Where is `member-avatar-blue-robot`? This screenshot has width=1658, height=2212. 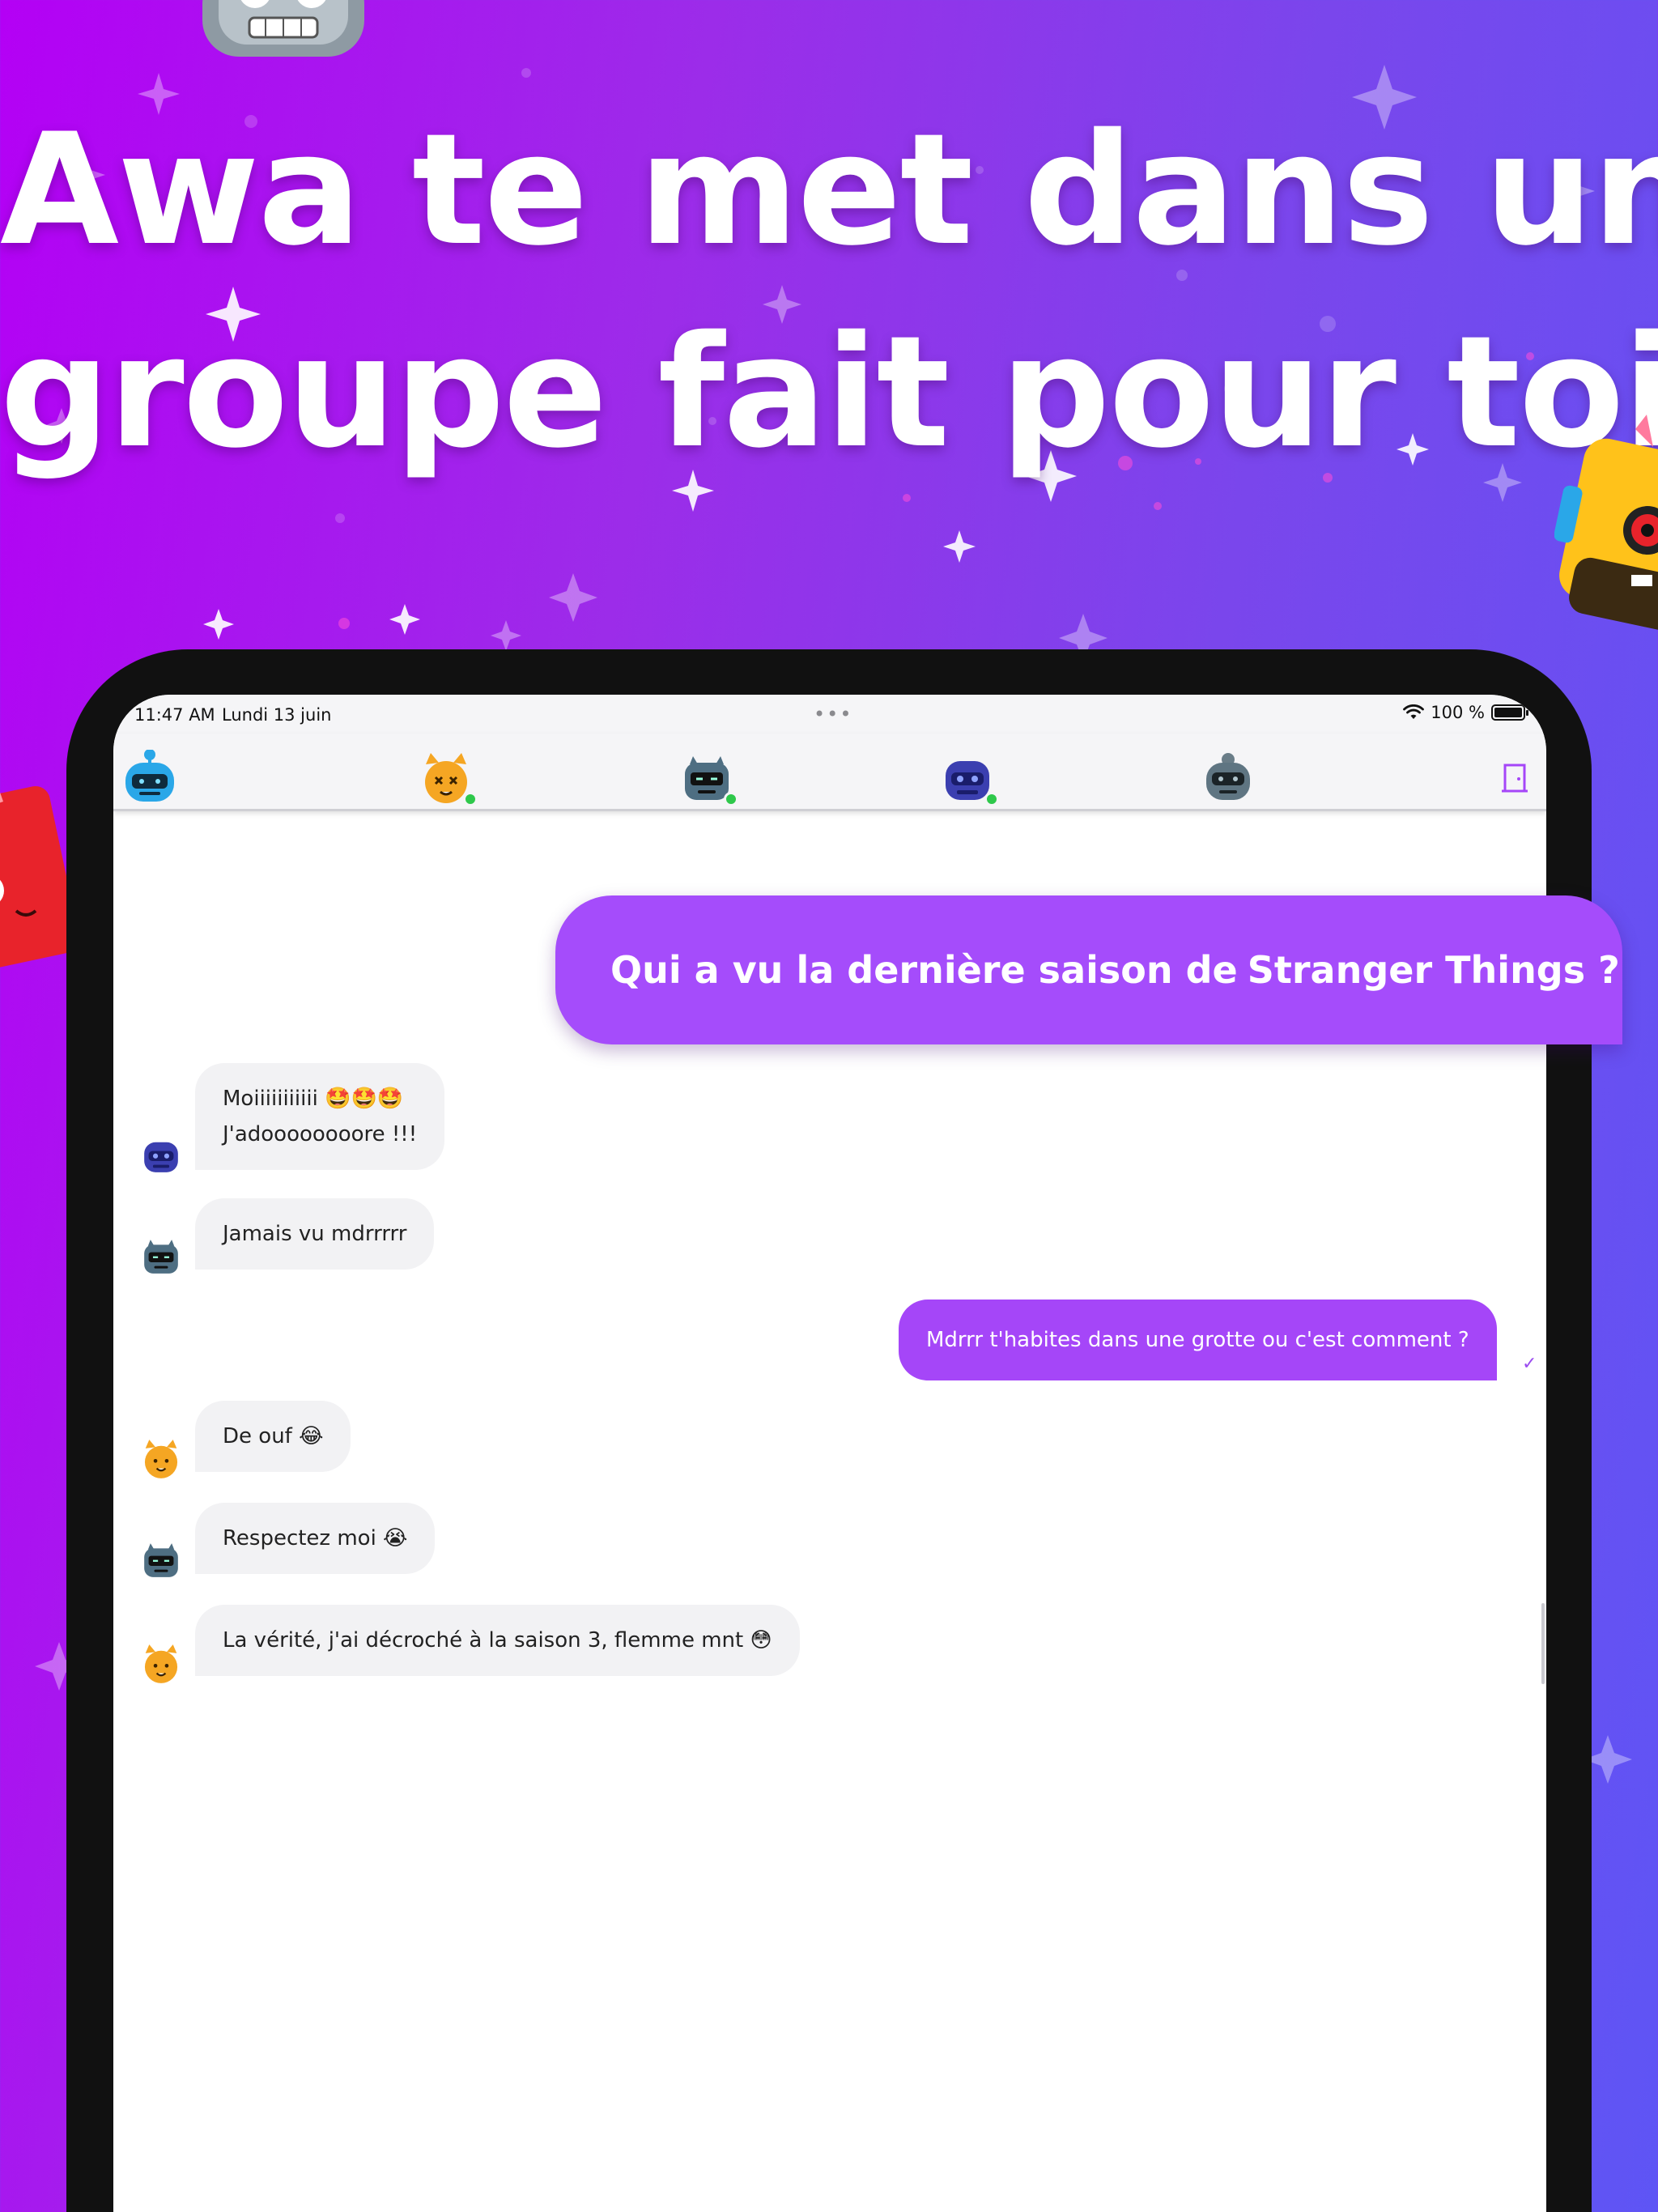 member-avatar-blue-robot is located at coordinates (149, 778).